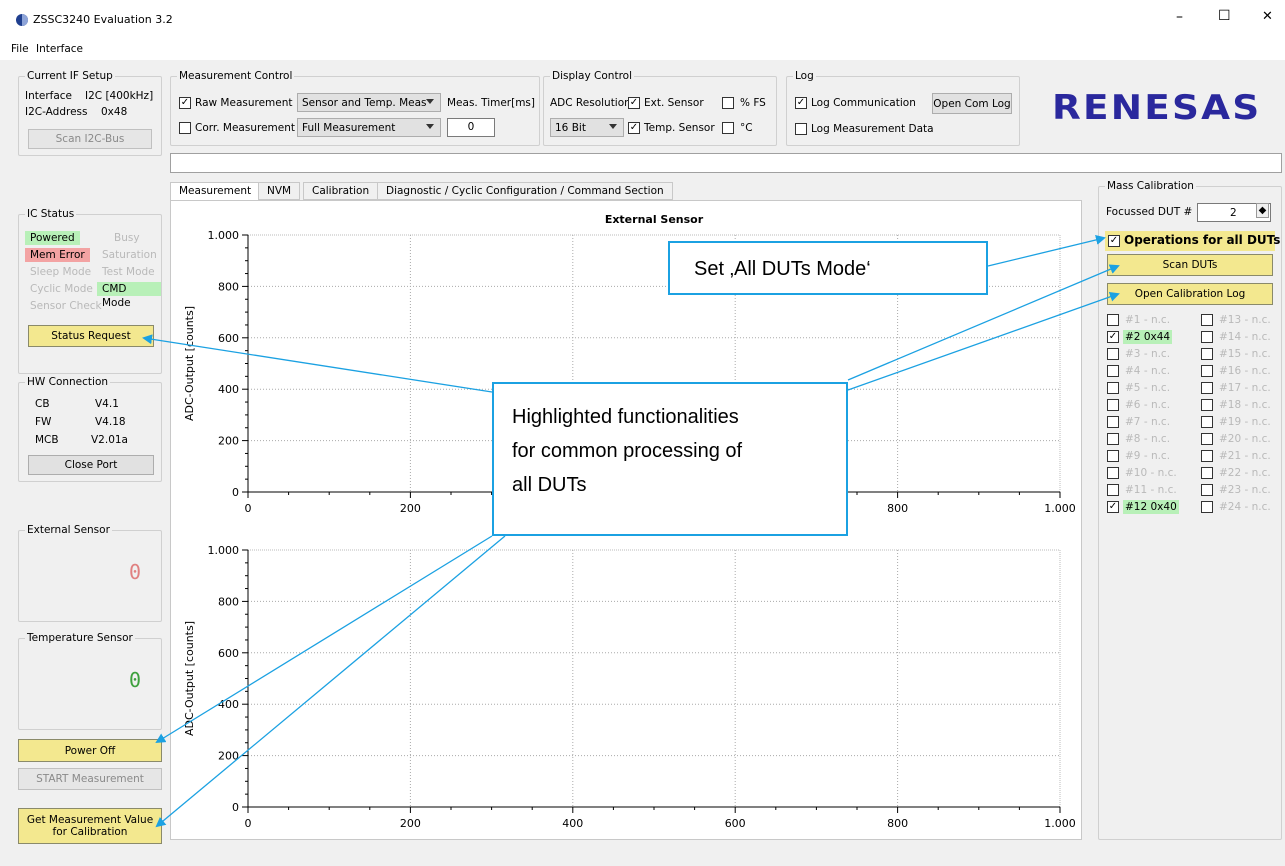  What do you see at coordinates (801, 103) in the screenshot?
I see `log-communication-checkbox: ✓` at bounding box center [801, 103].